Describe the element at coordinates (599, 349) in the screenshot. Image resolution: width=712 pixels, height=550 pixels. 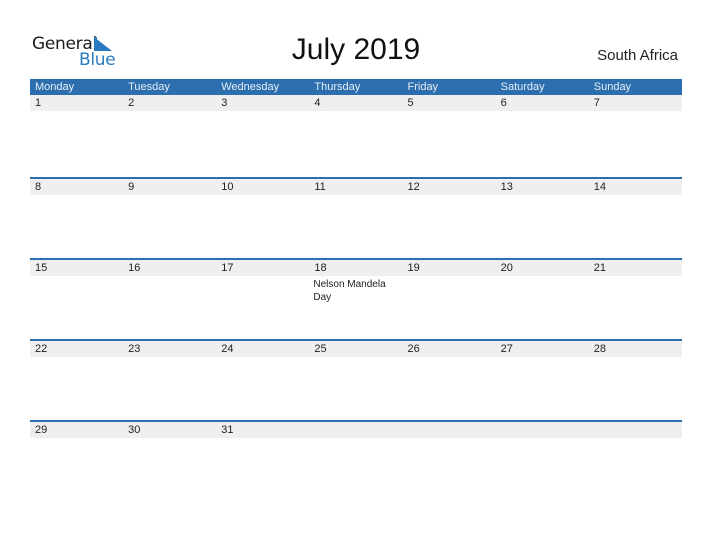
I see `date-number: 28` at that location.